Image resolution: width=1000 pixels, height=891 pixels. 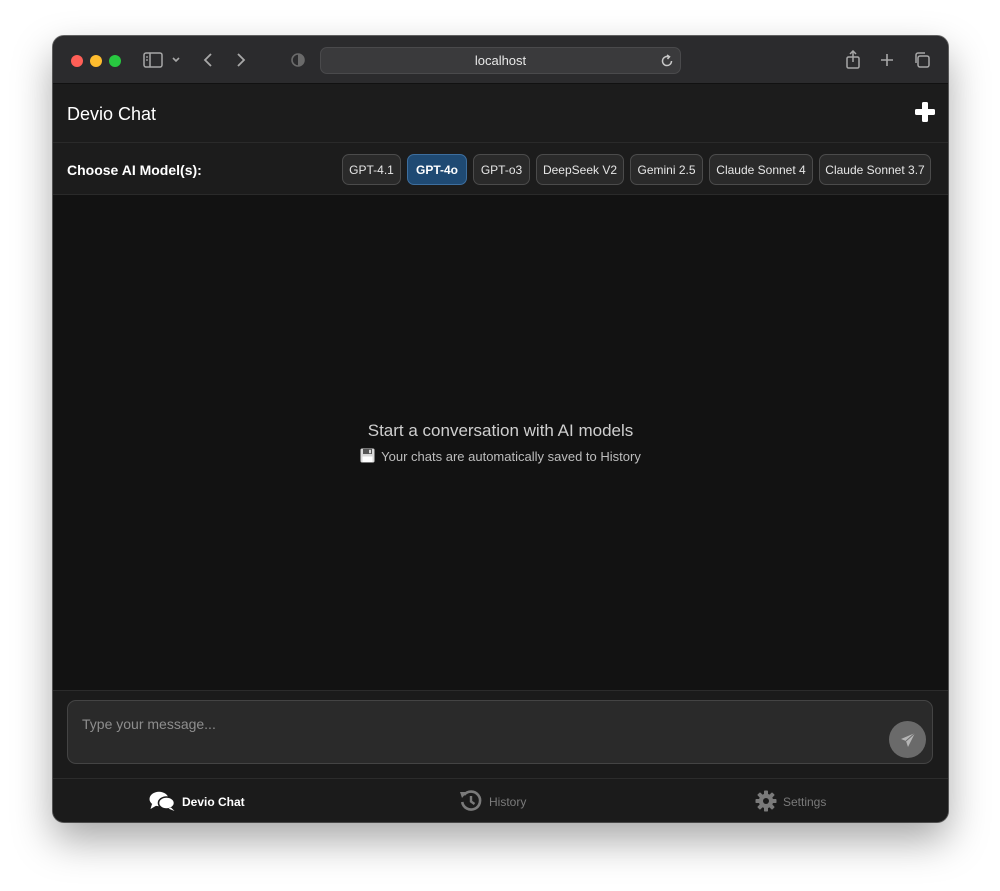 I want to click on message-input, so click(x=477, y=724).